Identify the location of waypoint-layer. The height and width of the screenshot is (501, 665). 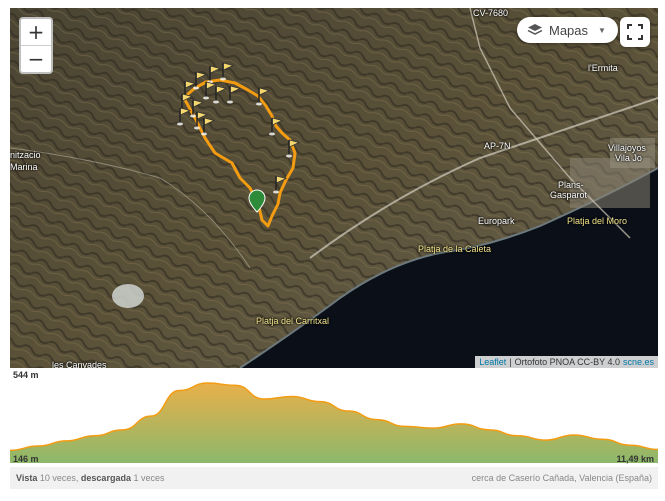
(238, 137).